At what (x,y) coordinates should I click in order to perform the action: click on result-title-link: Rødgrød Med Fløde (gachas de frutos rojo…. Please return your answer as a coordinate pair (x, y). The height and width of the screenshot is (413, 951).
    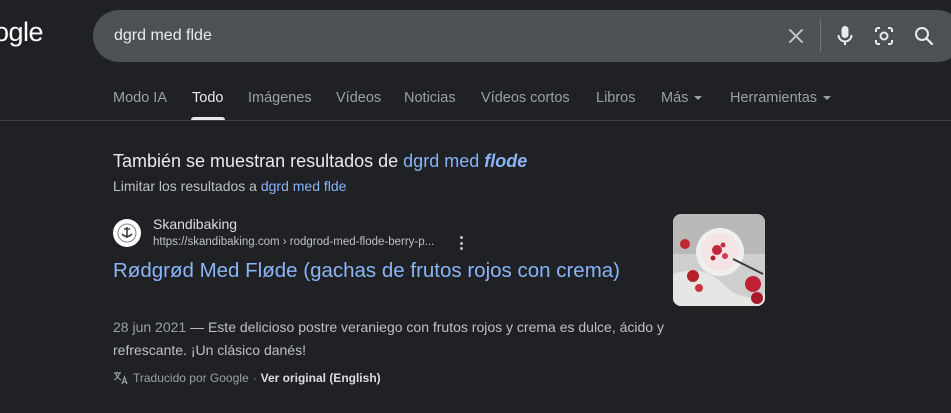
    Looking at the image, I should click on (373, 271).